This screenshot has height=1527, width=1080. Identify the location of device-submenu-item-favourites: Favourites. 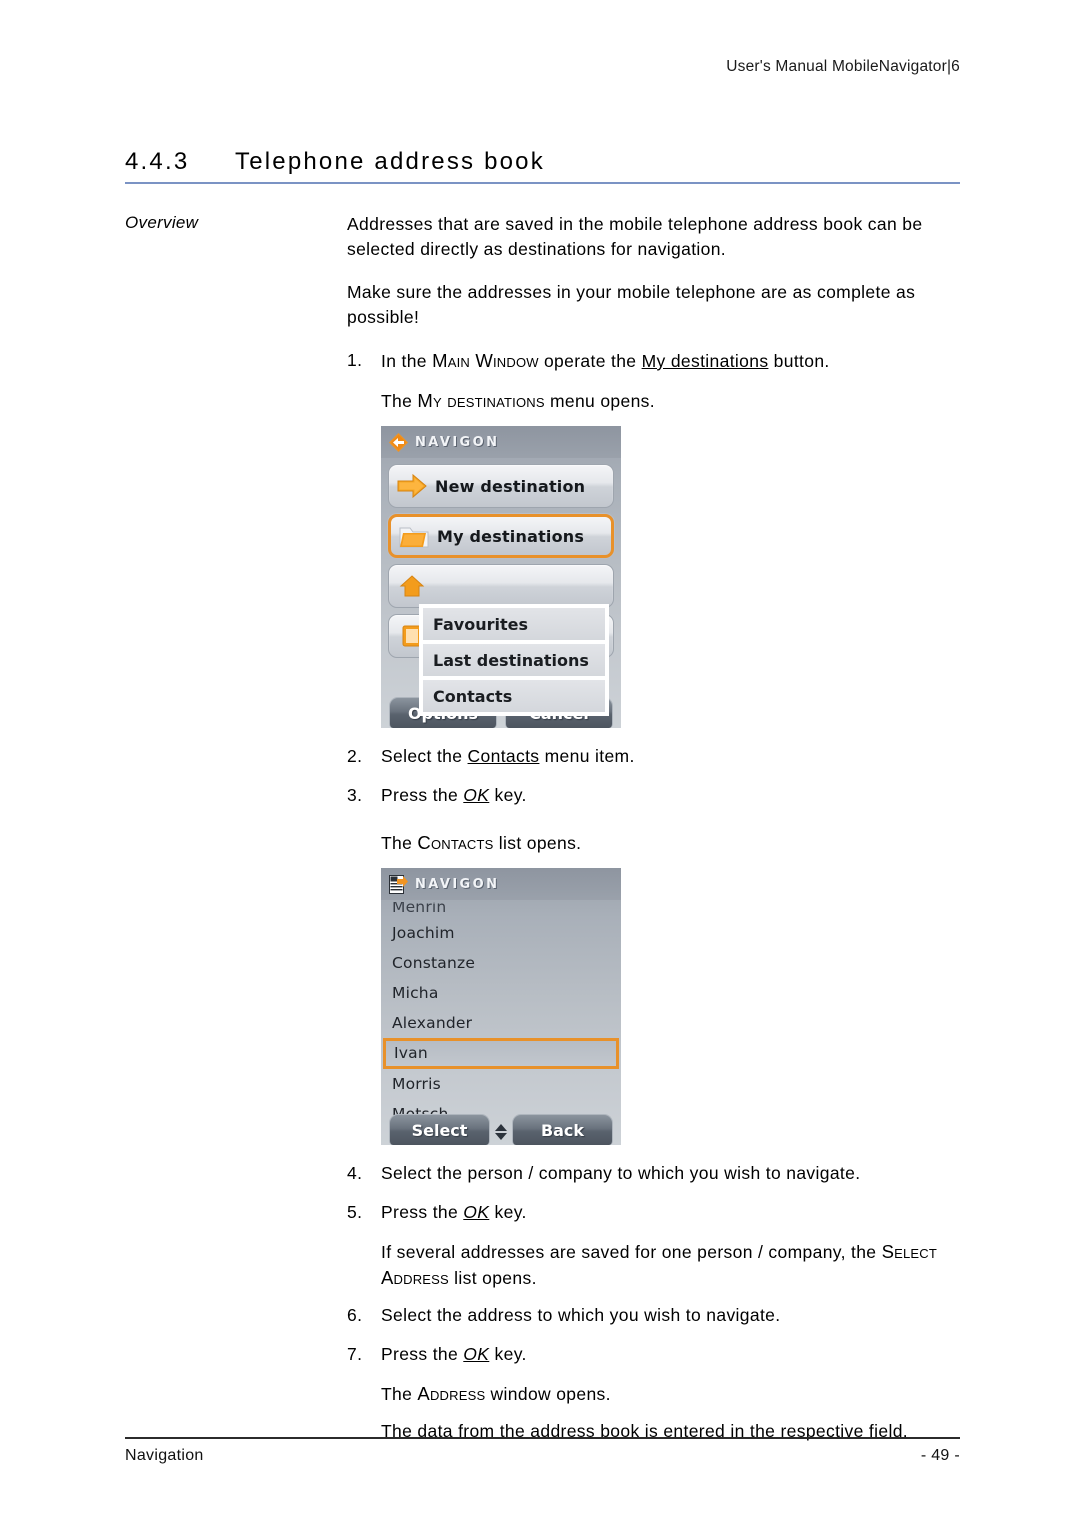
(514, 624).